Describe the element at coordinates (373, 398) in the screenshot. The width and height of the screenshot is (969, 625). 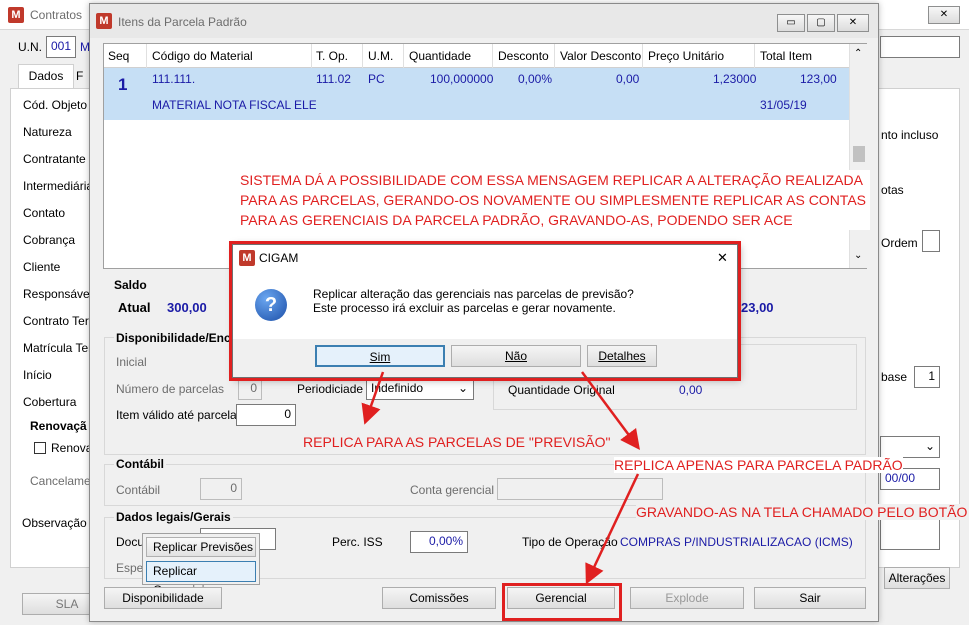
I see `arrow-sim-to-previsao` at that location.